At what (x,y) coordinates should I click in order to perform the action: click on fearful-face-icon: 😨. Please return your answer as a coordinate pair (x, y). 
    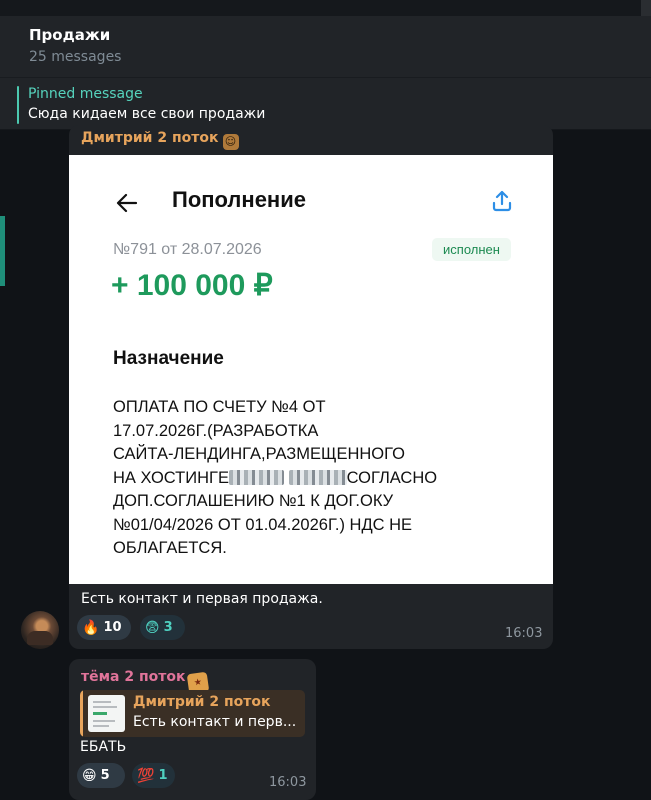
    Looking at the image, I should click on (152, 627).